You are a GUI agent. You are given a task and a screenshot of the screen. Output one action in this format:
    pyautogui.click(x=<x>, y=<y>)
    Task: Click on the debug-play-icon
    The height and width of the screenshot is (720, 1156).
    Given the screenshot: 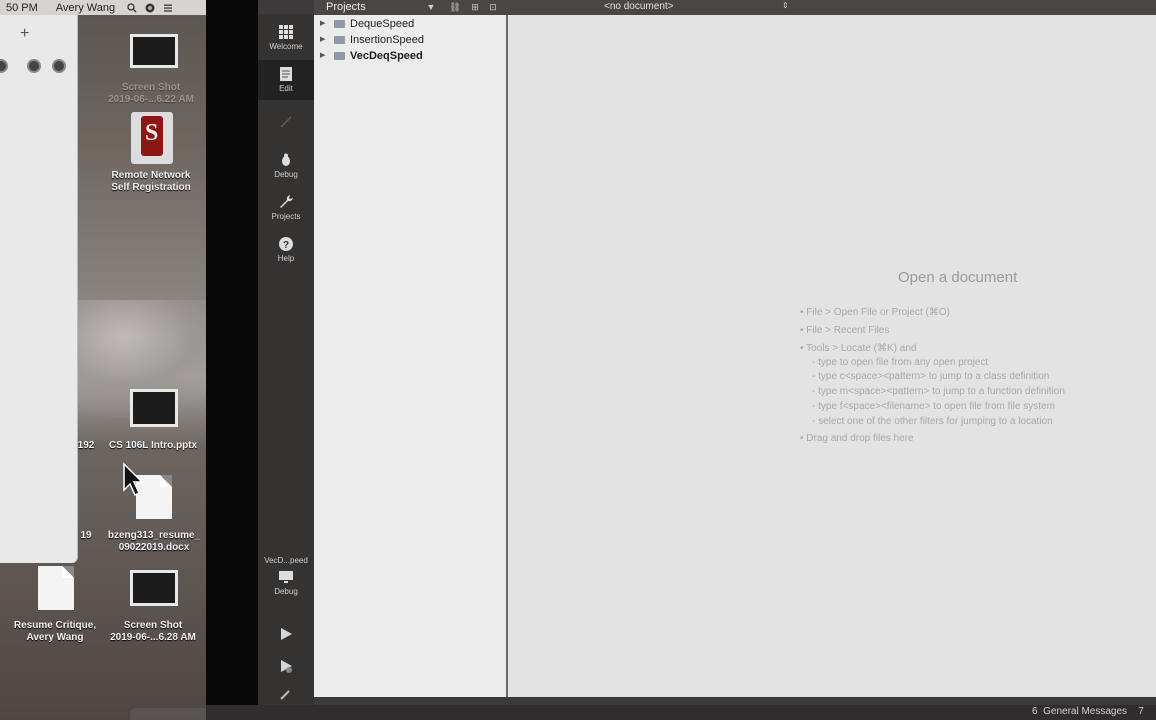 What is the action you would take?
    pyautogui.click(x=286, y=666)
    